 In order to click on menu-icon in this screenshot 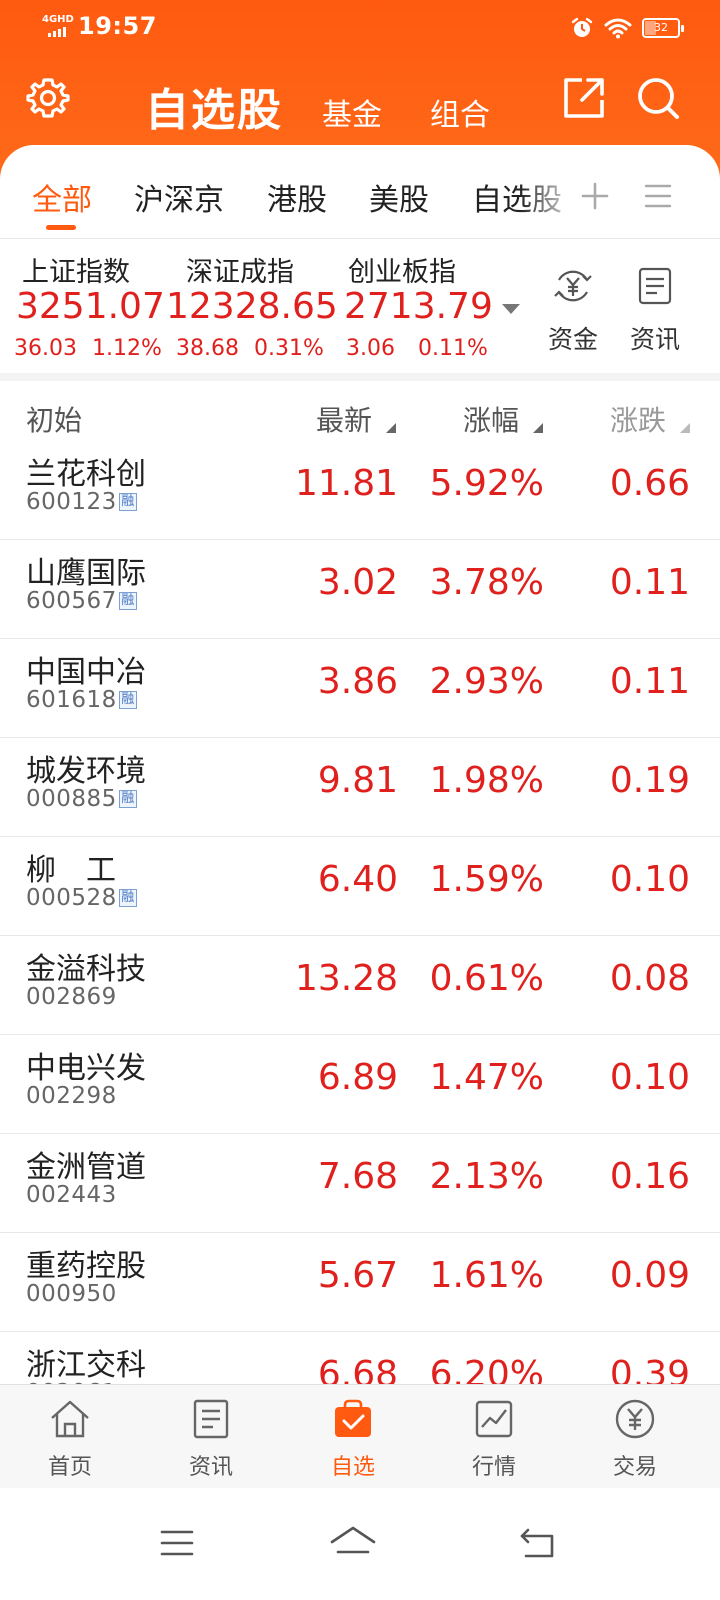, I will do `click(658, 196)`.